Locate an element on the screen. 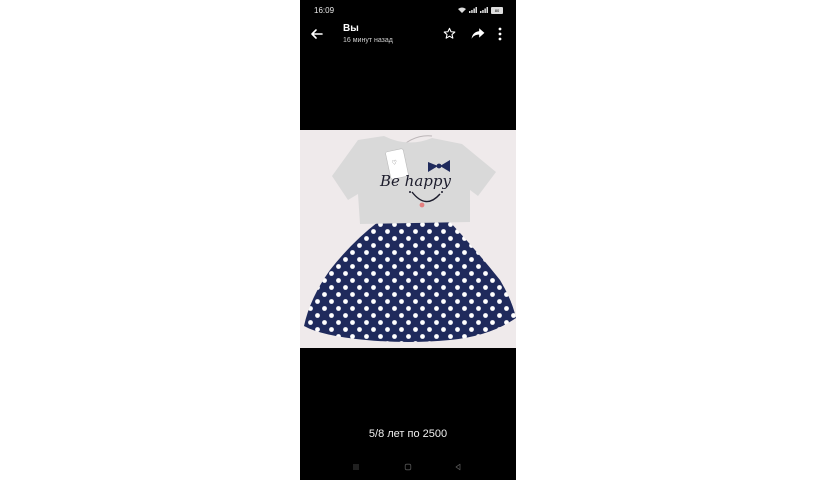  status-bar: 16:09 80 is located at coordinates (408, 10).